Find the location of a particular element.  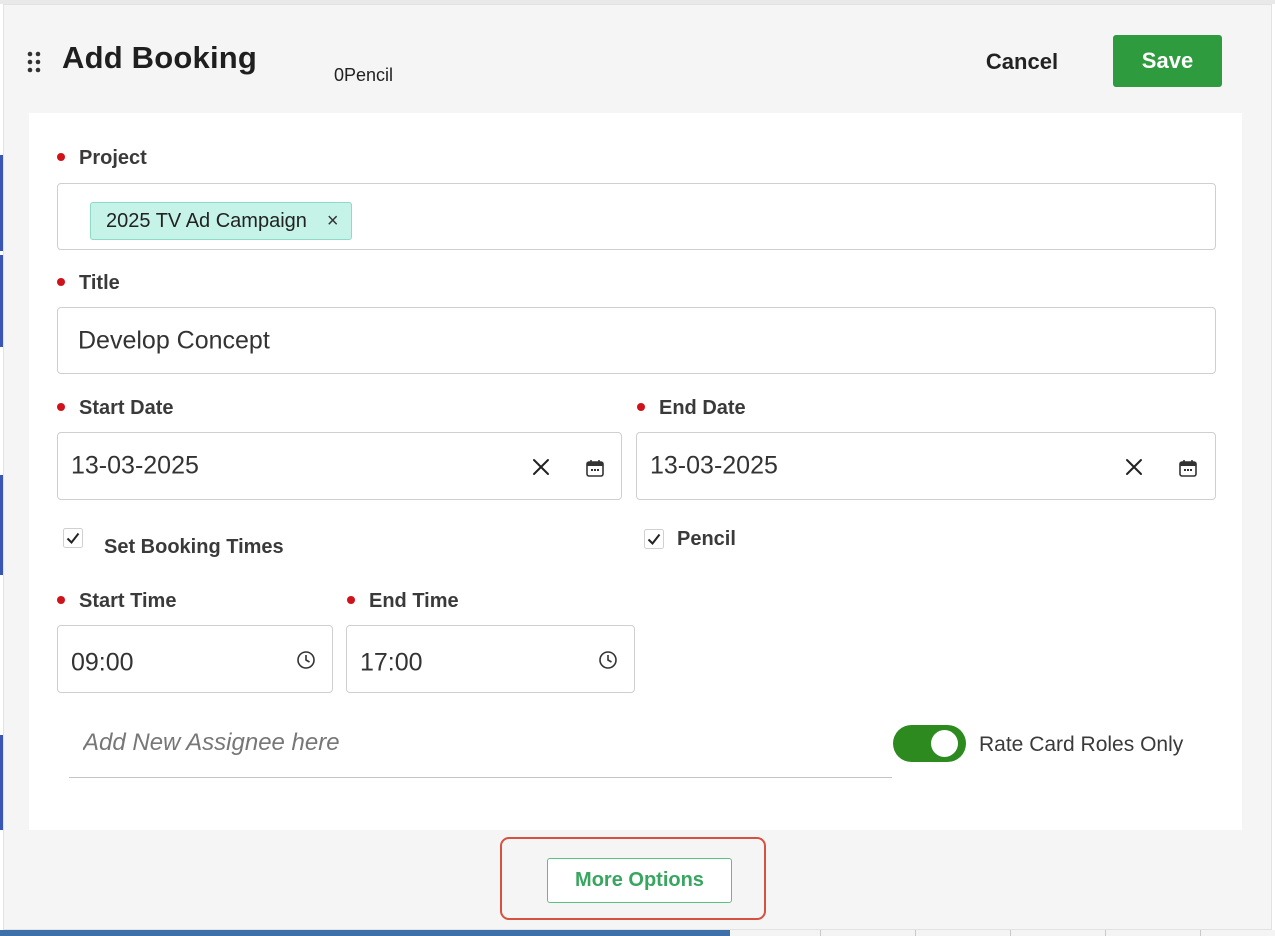

start-date-value: 13-03-2025 is located at coordinates (135, 465).